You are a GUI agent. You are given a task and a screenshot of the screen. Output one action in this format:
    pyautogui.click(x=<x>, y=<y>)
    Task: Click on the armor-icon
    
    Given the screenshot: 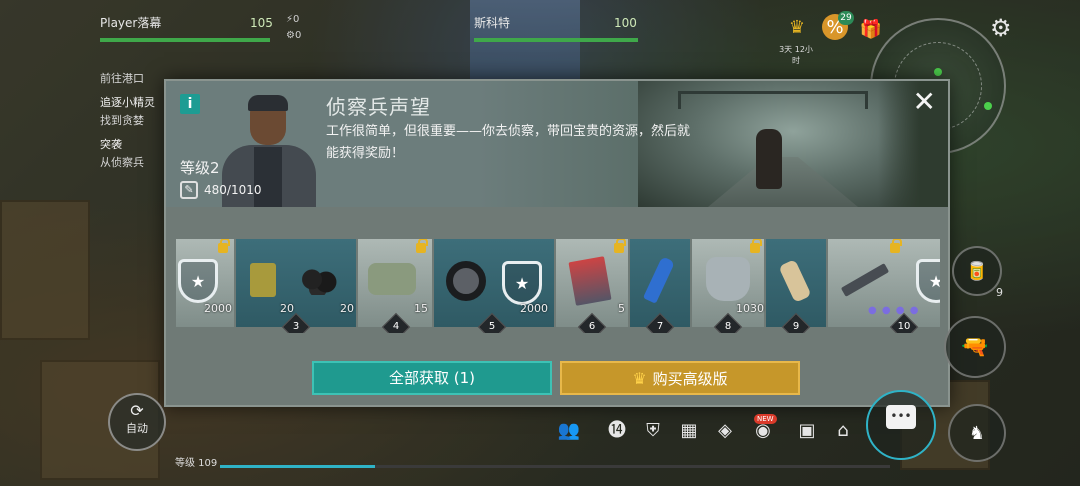 What is the action you would take?
    pyautogui.click(x=728, y=279)
    